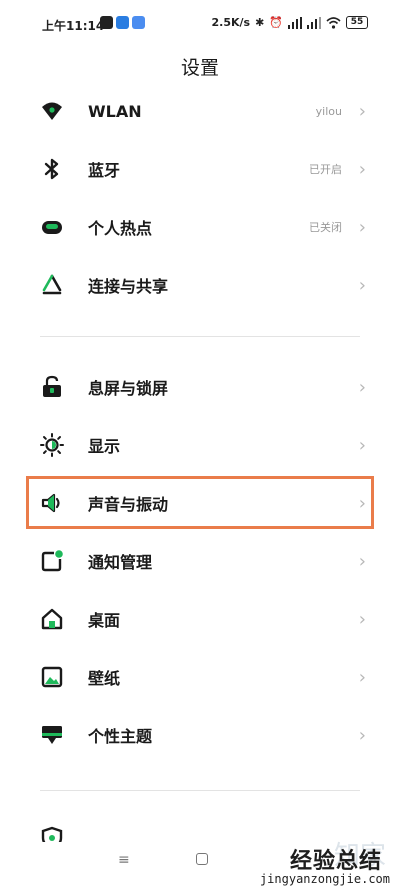 The height and width of the screenshot is (895, 400). What do you see at coordinates (52, 735) in the screenshot?
I see `theme-icon` at bounding box center [52, 735].